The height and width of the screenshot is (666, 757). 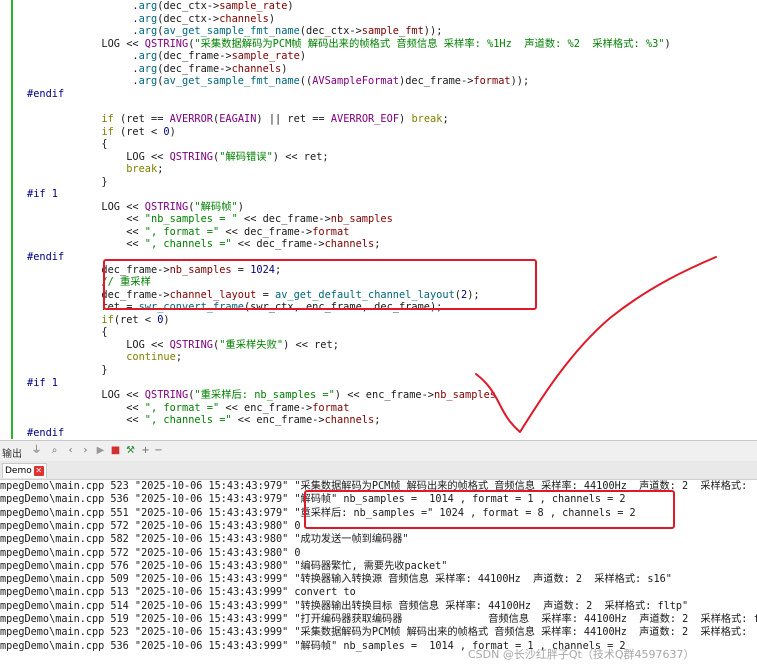 I want to click on hand-drawn-annotation, so click(x=596, y=344).